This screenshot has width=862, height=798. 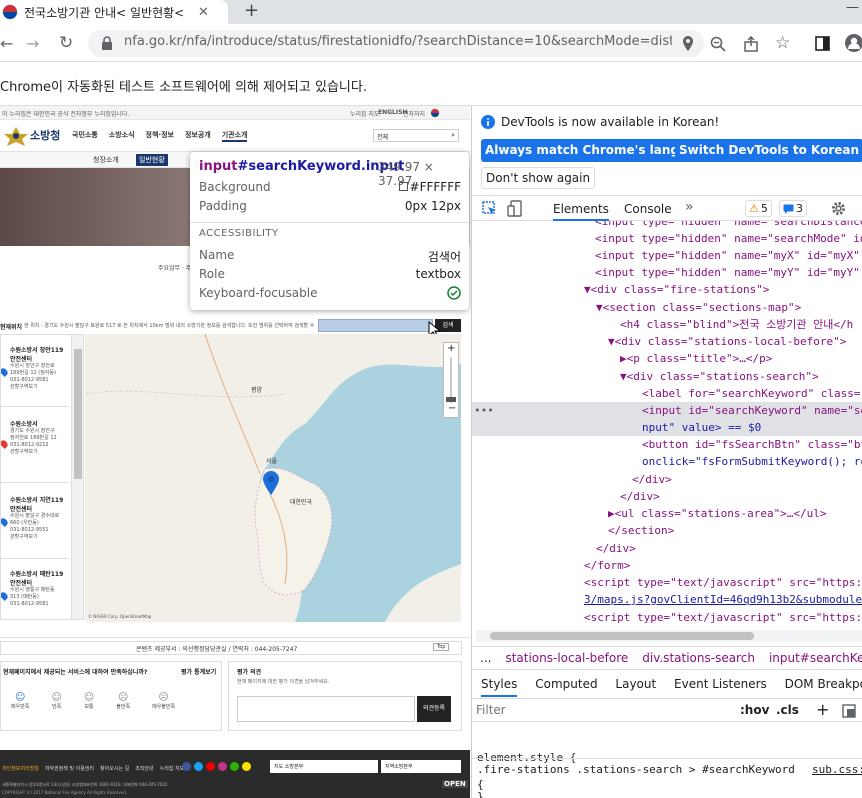 I want to click on class-toggle: .cls, so click(x=787, y=710).